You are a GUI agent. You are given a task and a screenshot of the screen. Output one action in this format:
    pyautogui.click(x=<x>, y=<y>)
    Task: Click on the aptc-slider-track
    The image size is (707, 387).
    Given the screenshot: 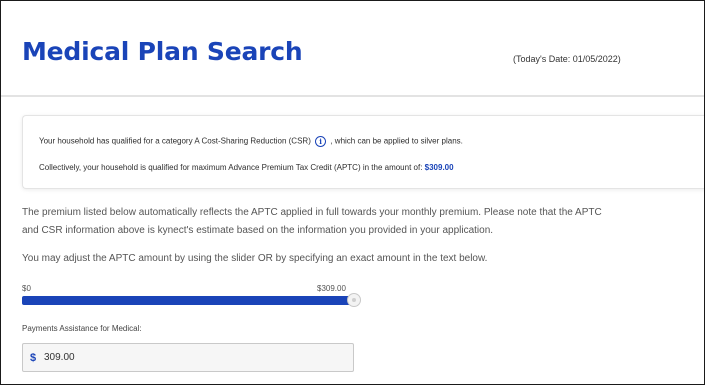 What is the action you would take?
    pyautogui.click(x=188, y=300)
    